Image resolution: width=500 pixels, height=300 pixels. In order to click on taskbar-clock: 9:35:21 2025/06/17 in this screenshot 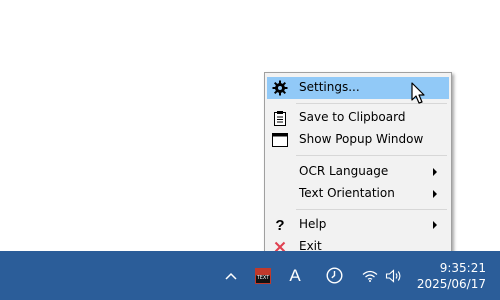, I will do `click(451, 276)`.